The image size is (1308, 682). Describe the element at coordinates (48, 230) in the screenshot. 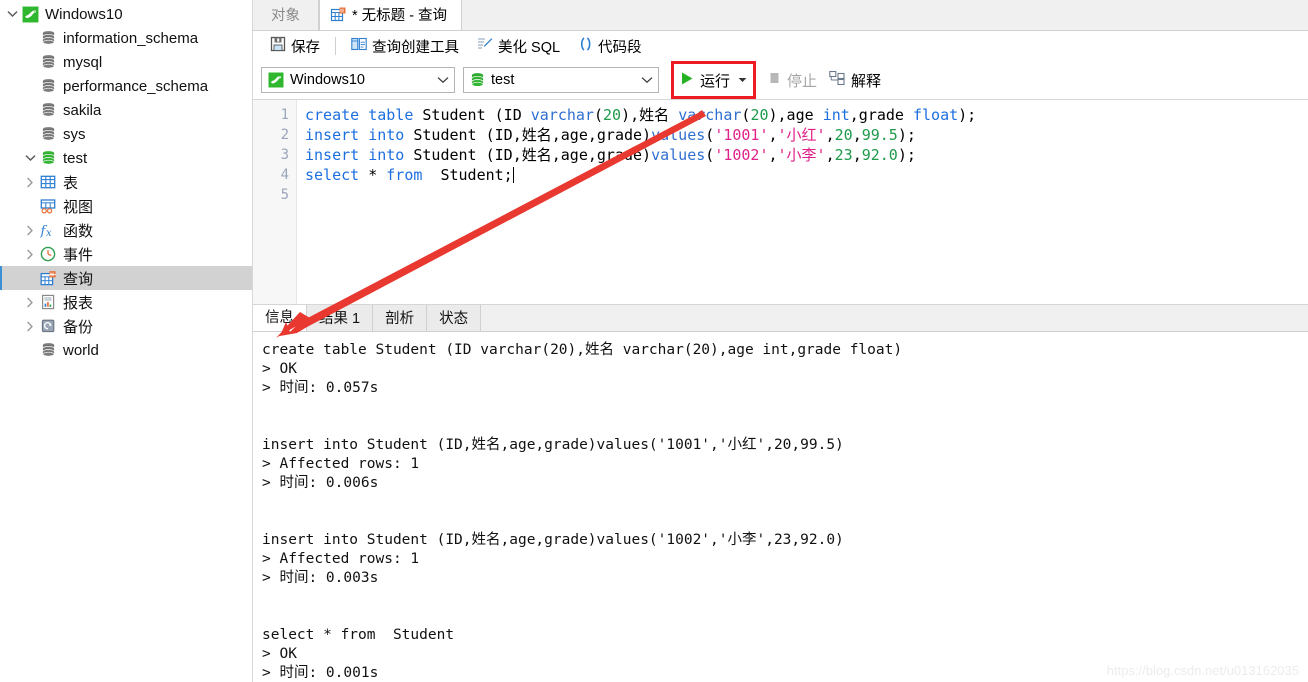

I see `function-fx-icon: fx` at that location.